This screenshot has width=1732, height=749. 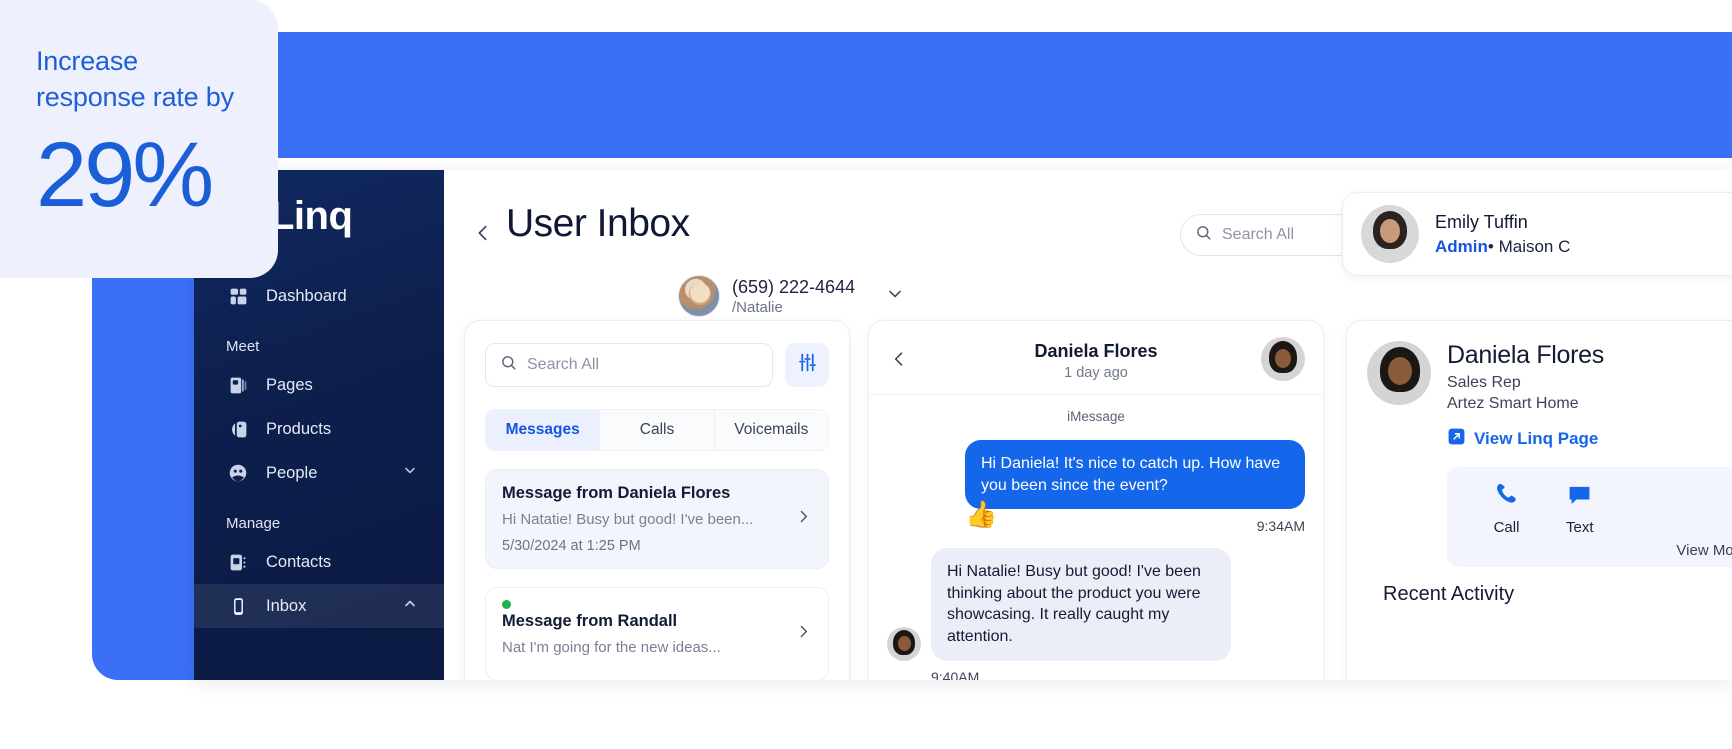 What do you see at coordinates (1580, 527) in the screenshot?
I see `text-label: Text` at bounding box center [1580, 527].